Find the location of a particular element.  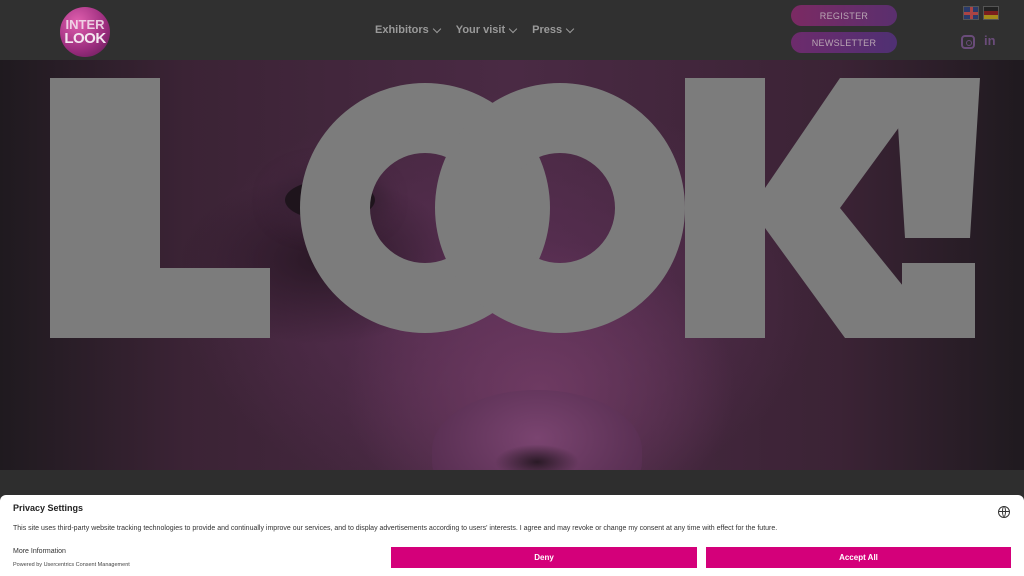

nav-your-visit-label: Your visit is located at coordinates (480, 30).